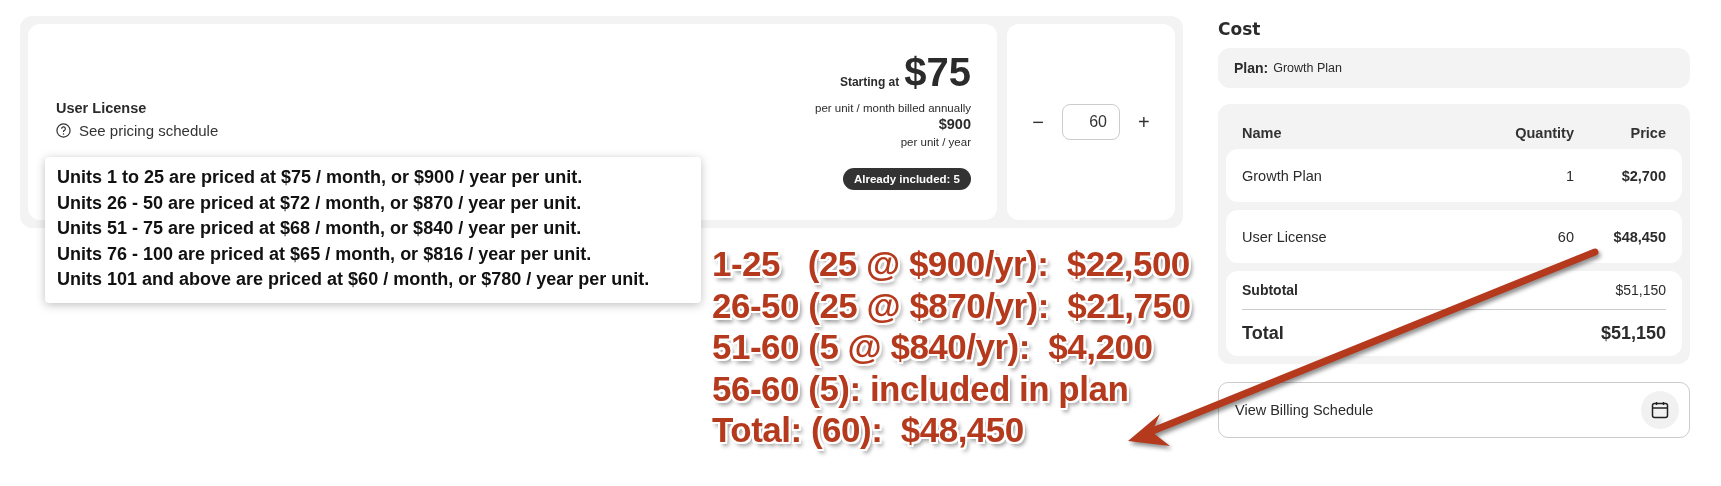  What do you see at coordinates (921, 388) in the screenshot?
I see `annotation-note: 56-60 (5): included in plan` at bounding box center [921, 388].